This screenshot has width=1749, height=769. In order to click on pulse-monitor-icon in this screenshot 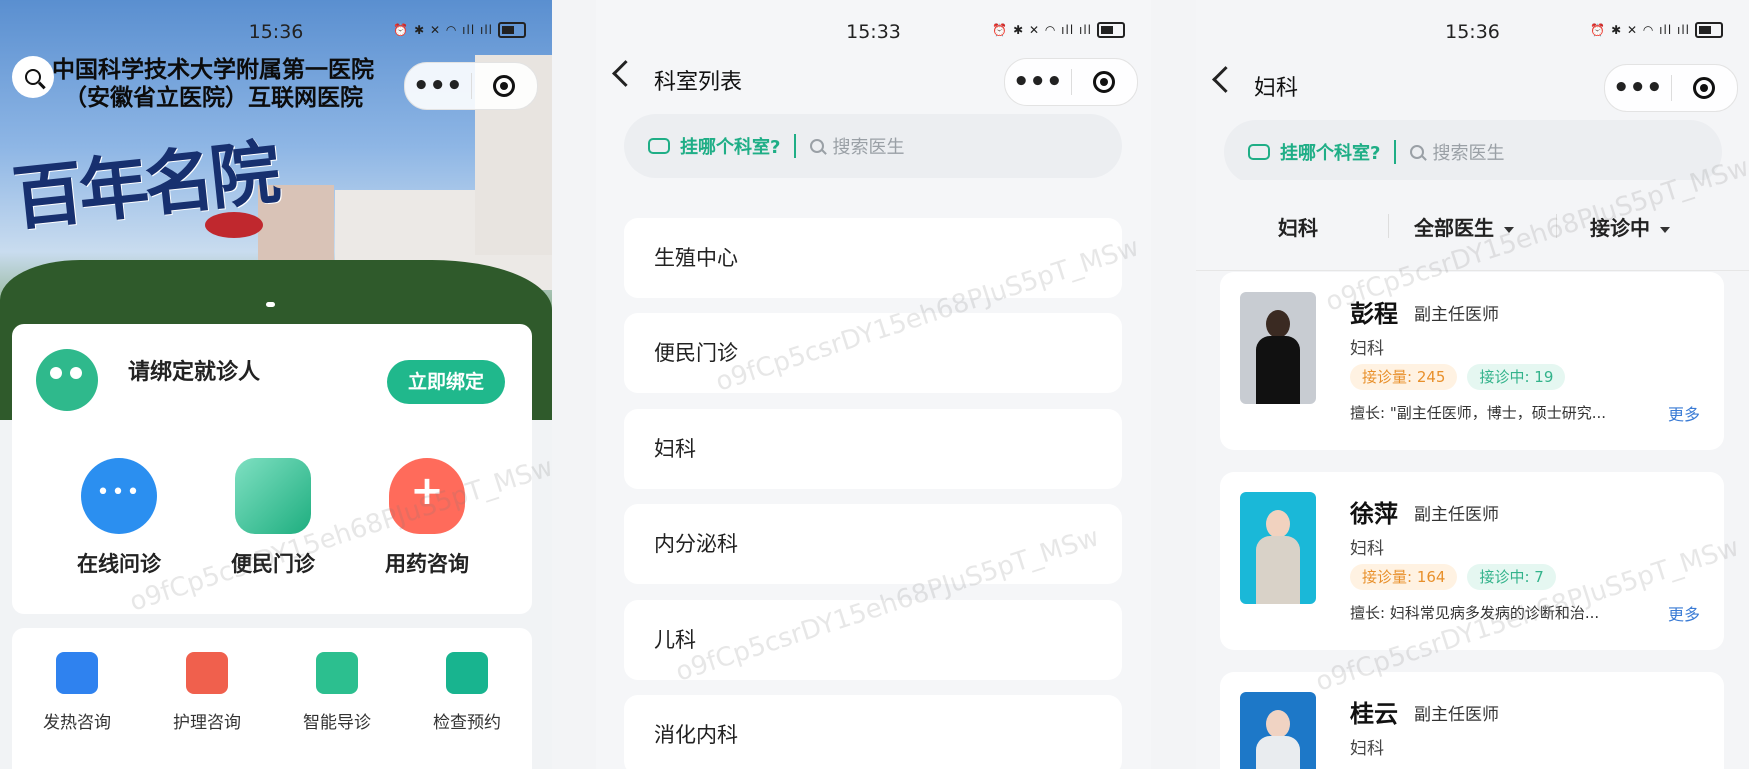, I will do `click(467, 673)`.